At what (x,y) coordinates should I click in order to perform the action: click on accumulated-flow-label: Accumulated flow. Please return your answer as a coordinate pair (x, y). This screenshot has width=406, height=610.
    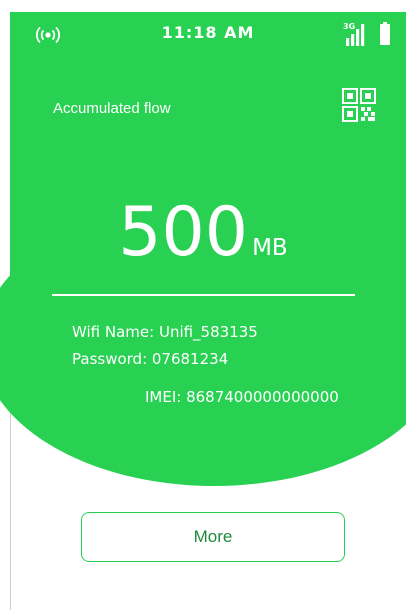
    Looking at the image, I should click on (112, 108).